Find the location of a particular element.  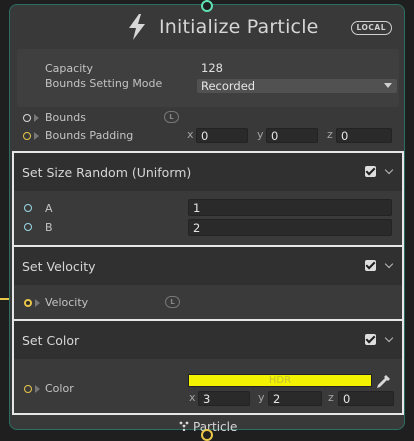

node-title: Initialize Particle is located at coordinates (239, 27).